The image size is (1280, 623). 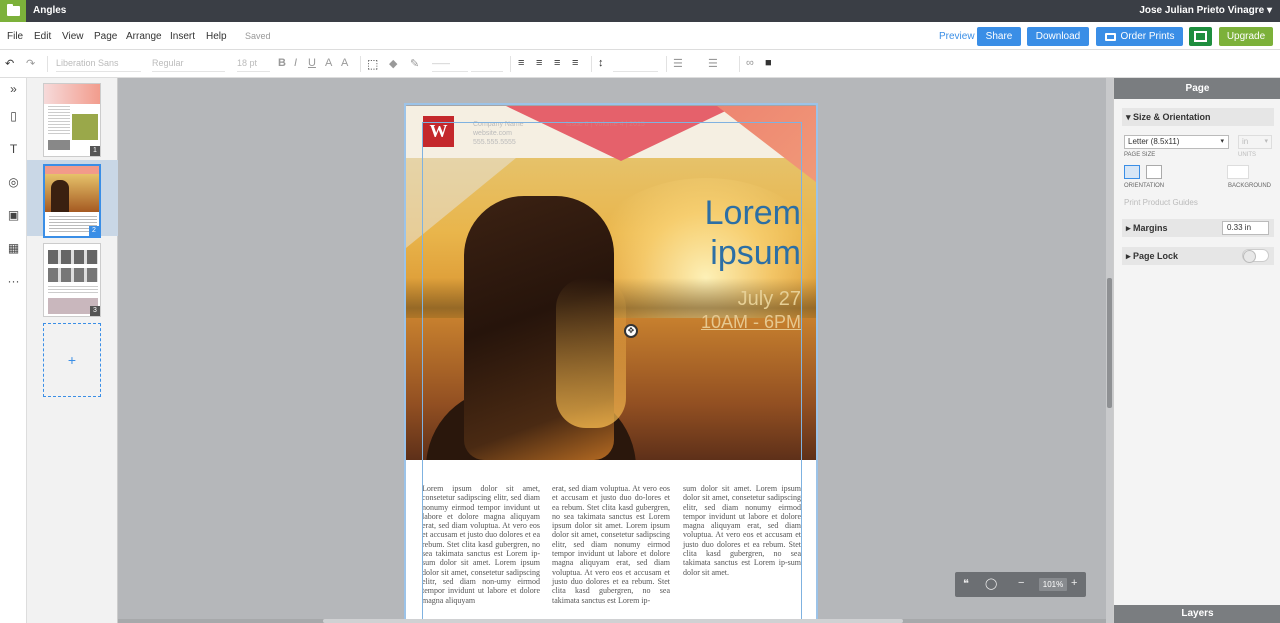 I want to click on menu-help: Help, so click(x=216, y=36).